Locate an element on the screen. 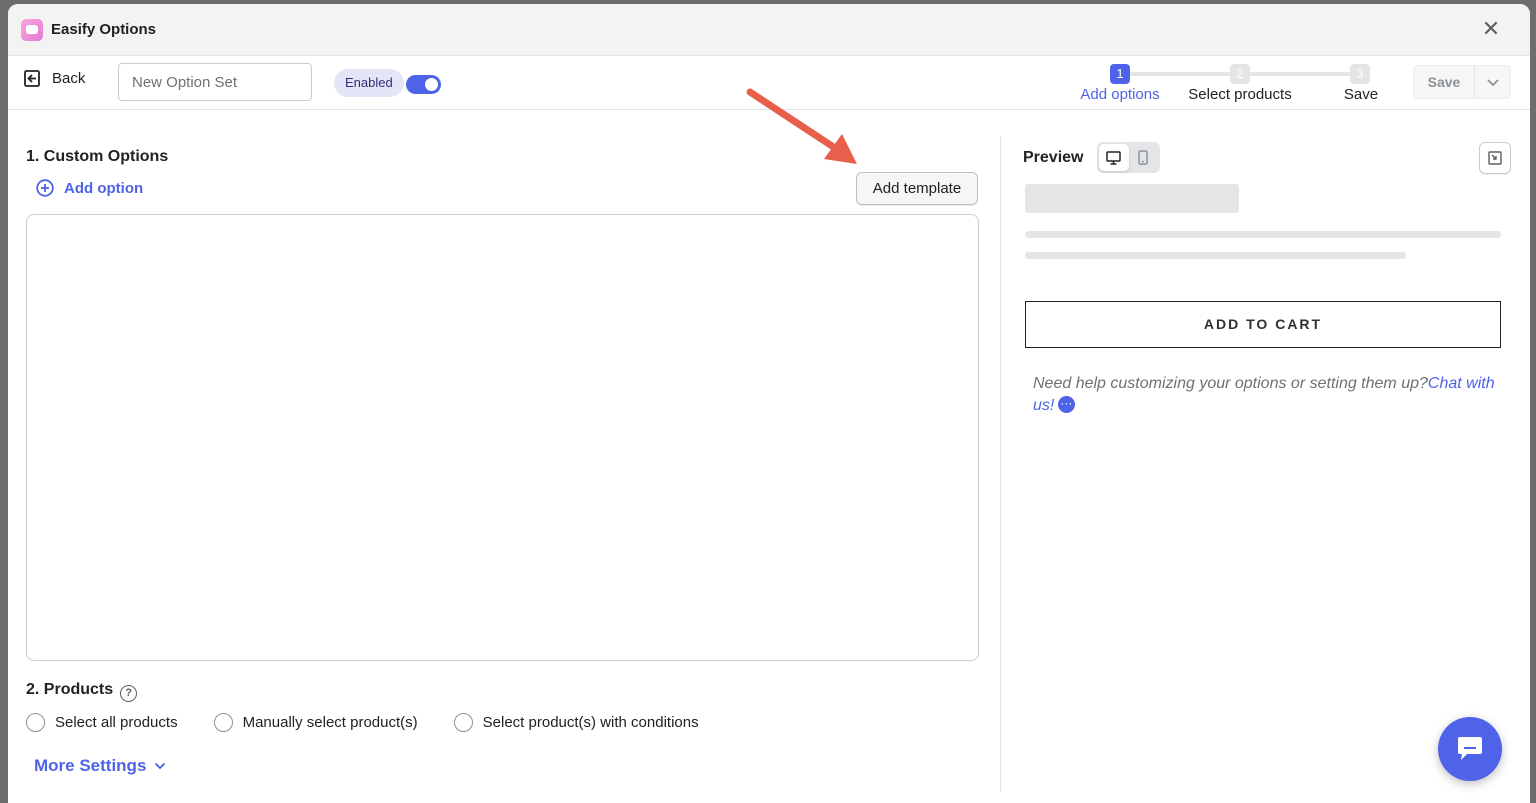  status-badge: Enabled is located at coordinates (369, 83).